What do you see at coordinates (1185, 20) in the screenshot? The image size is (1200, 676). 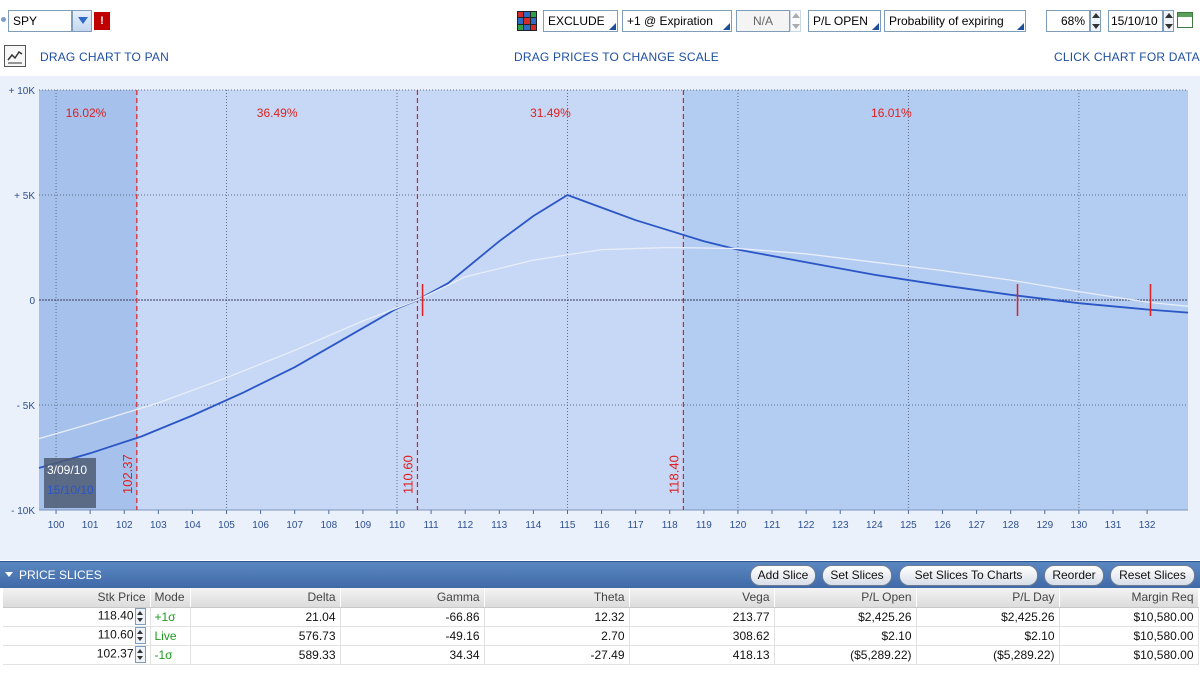 I see `calendar-icon` at bounding box center [1185, 20].